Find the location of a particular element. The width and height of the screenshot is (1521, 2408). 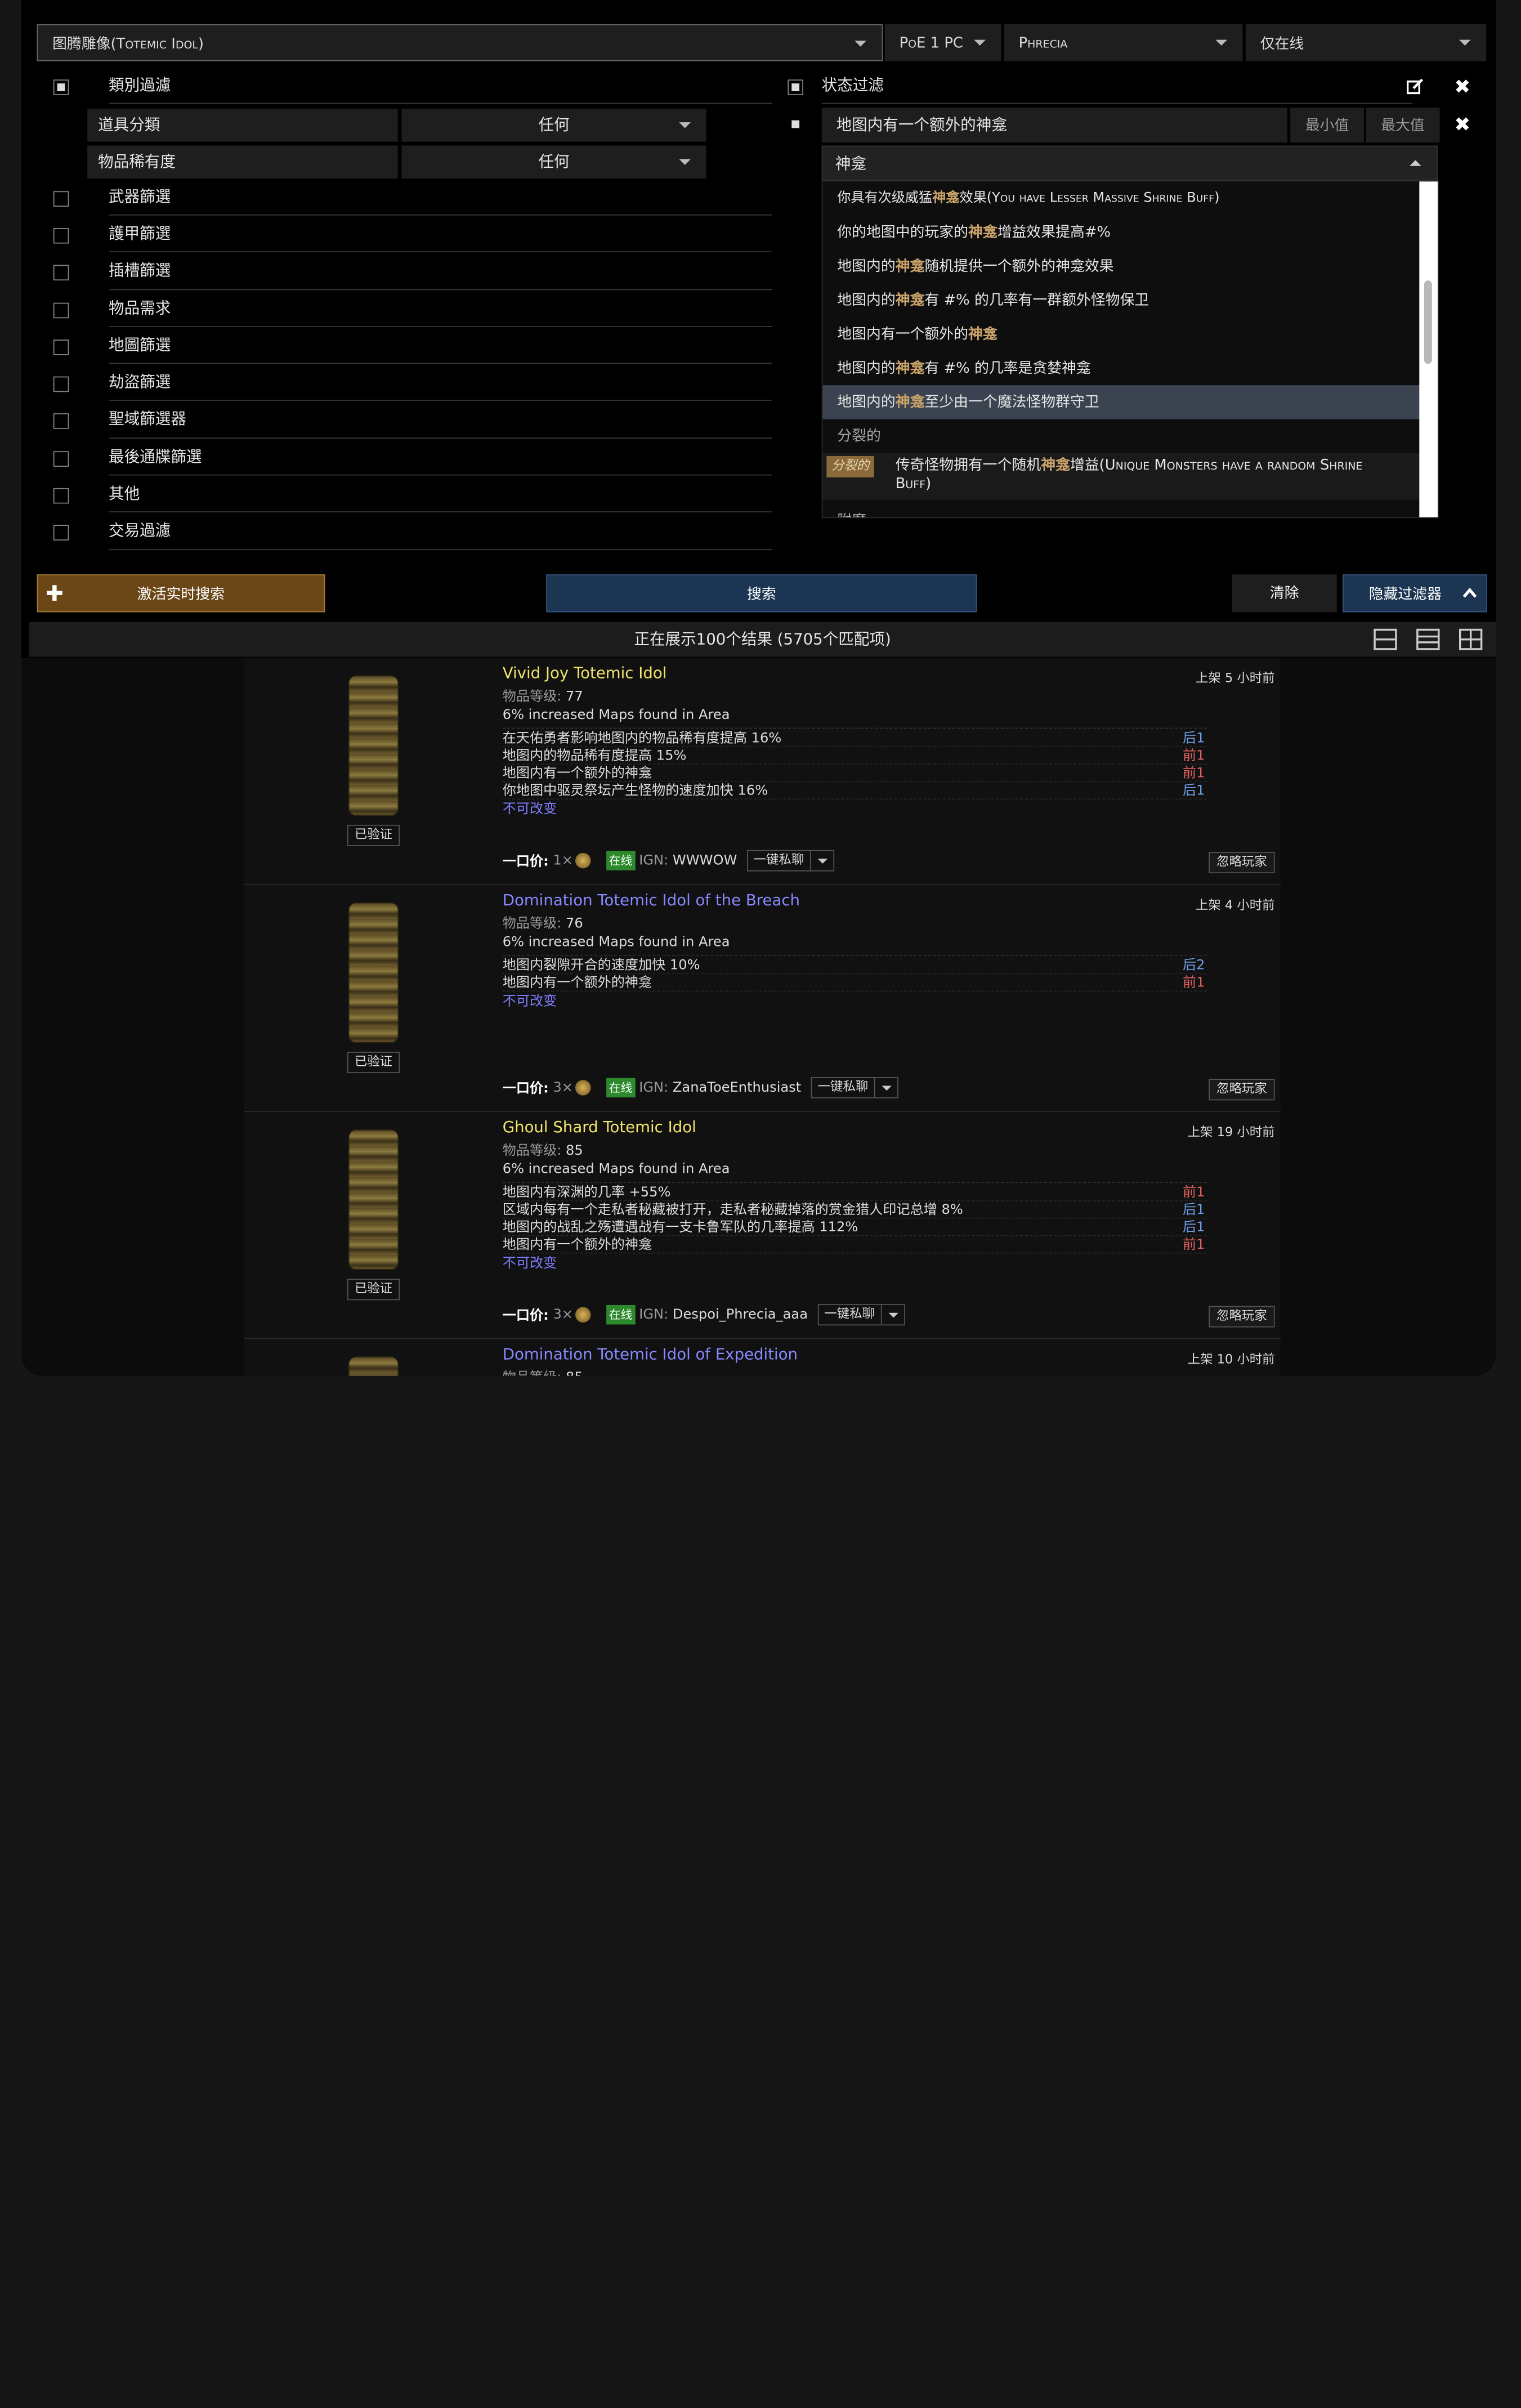

dropdown-scrollbar is located at coordinates (1428, 349).